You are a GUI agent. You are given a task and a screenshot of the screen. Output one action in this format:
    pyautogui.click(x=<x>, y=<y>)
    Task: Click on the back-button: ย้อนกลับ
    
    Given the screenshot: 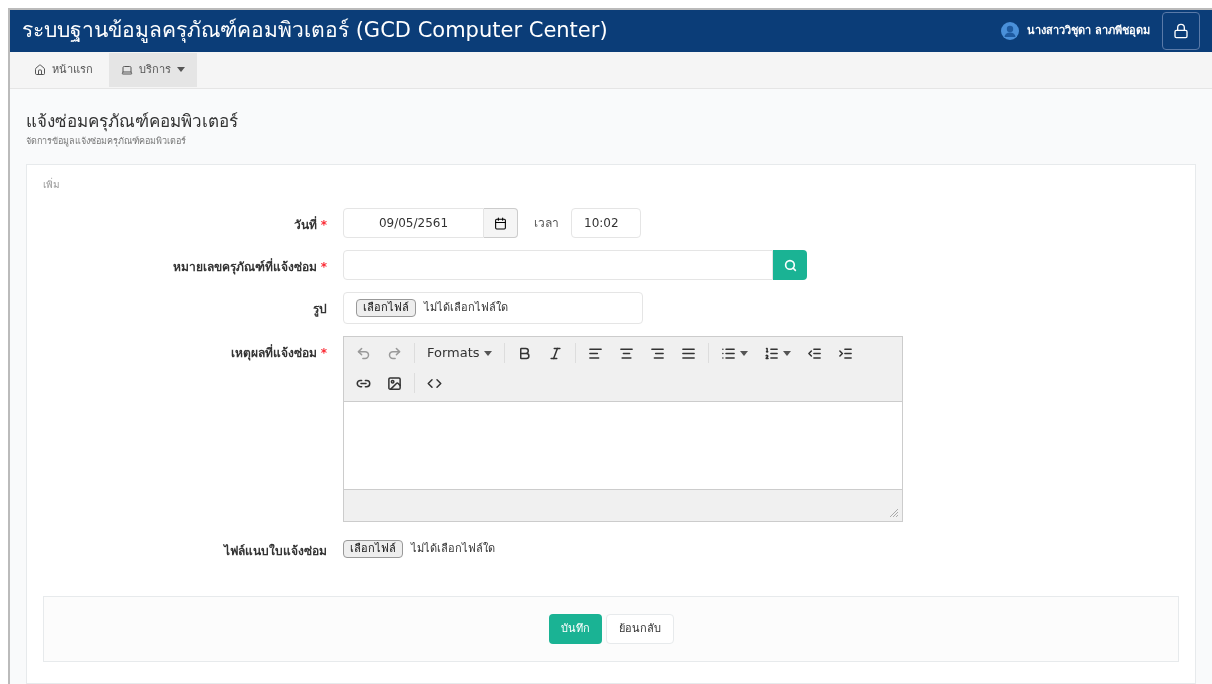 What is the action you would take?
    pyautogui.click(x=639, y=629)
    